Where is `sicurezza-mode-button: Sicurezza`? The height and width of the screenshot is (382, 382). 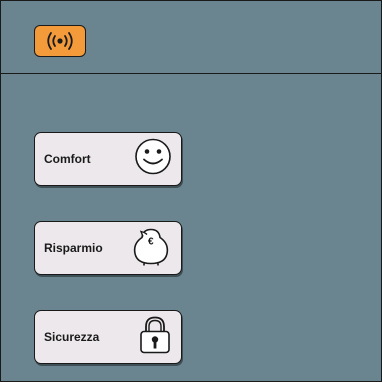 sicurezza-mode-button: Sicurezza is located at coordinates (108, 337).